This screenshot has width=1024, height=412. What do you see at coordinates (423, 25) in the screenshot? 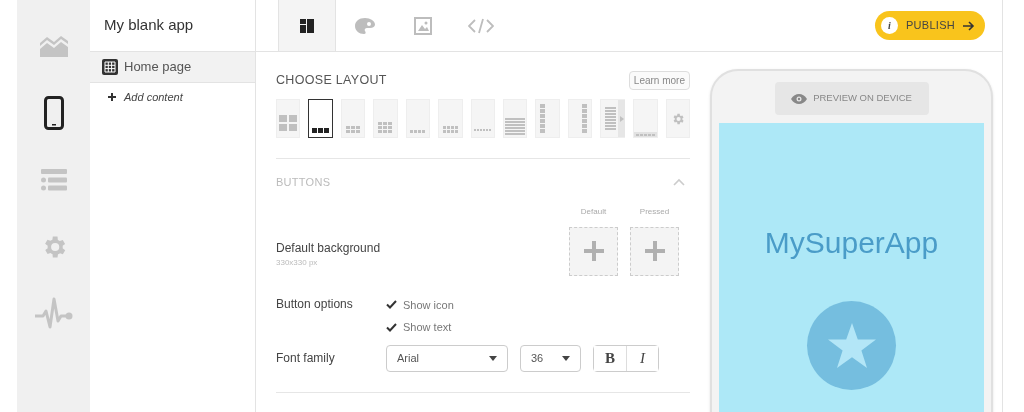
I see `image-icon` at bounding box center [423, 25].